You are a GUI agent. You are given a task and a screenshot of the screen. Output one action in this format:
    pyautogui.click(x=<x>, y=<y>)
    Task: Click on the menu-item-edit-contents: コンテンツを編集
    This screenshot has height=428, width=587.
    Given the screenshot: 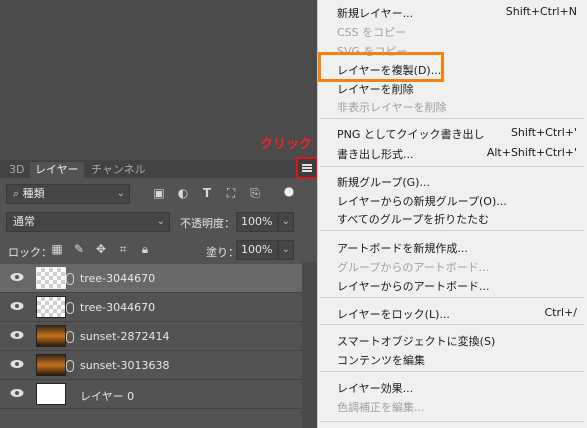 What is the action you would take?
    pyautogui.click(x=381, y=360)
    